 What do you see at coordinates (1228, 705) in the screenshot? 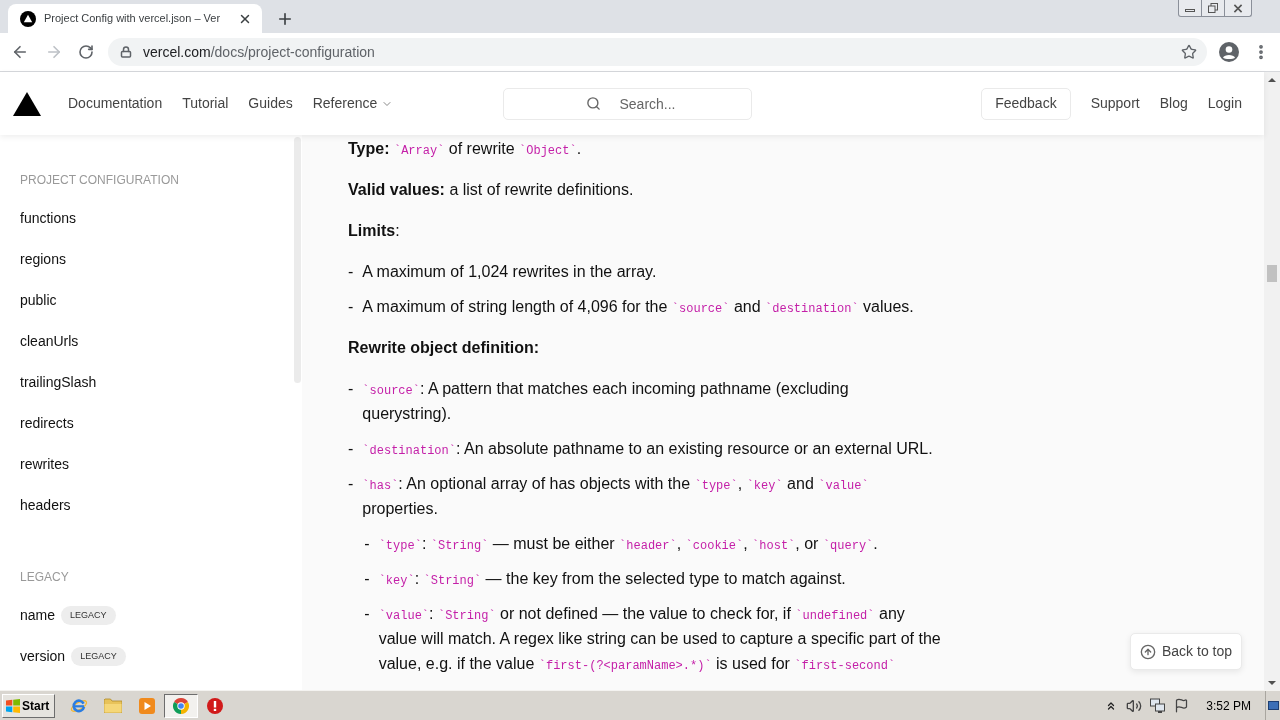
I see `clock-text: 3:52 PM` at bounding box center [1228, 705].